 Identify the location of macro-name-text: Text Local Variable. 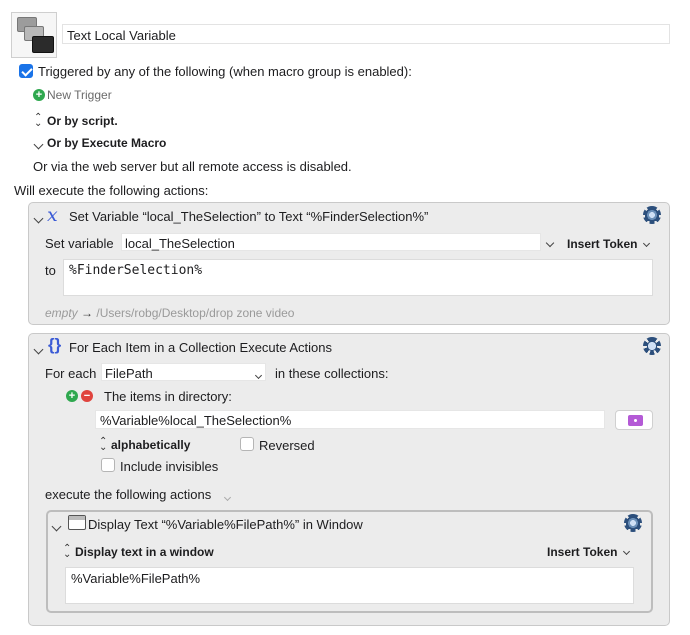
(121, 35).